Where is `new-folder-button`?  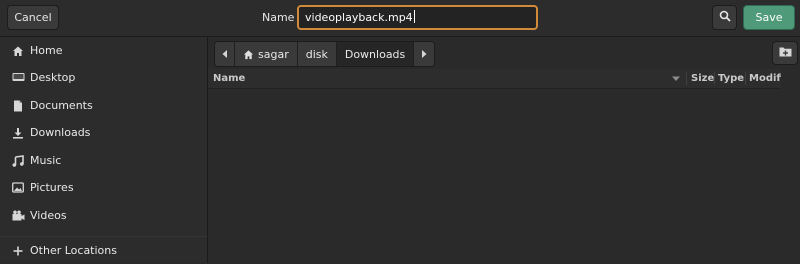
new-folder-button is located at coordinates (785, 53).